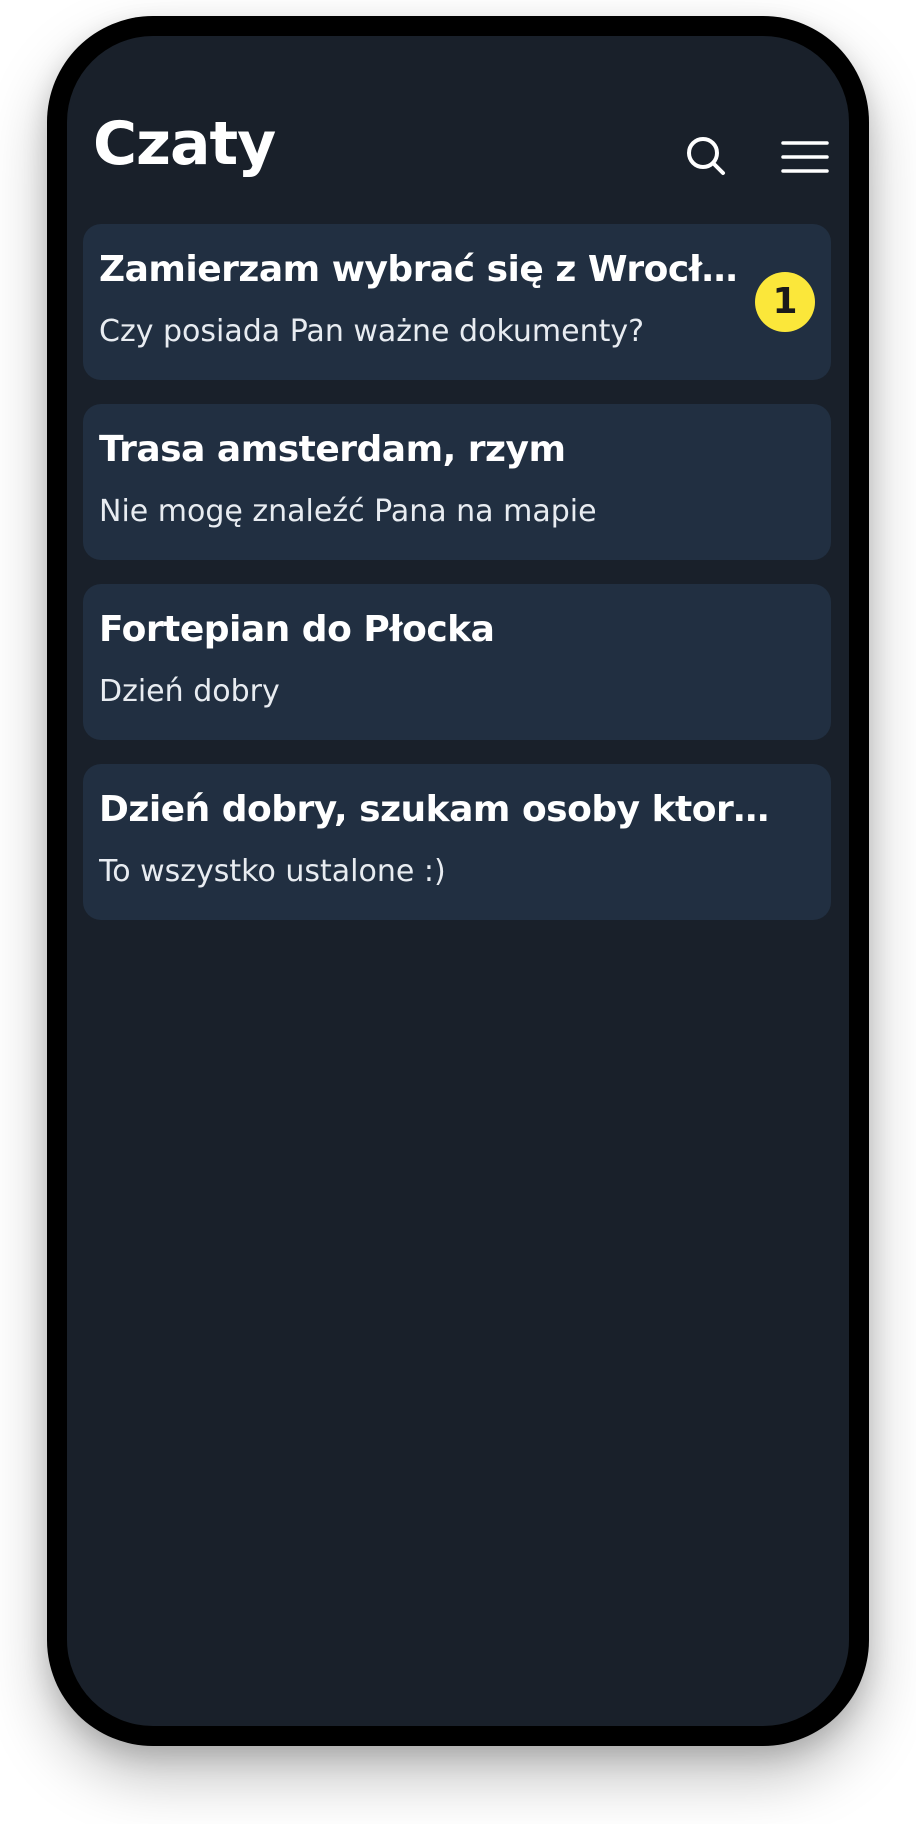 The height and width of the screenshot is (1824, 916). I want to click on page-title: Czaty, so click(184, 144).